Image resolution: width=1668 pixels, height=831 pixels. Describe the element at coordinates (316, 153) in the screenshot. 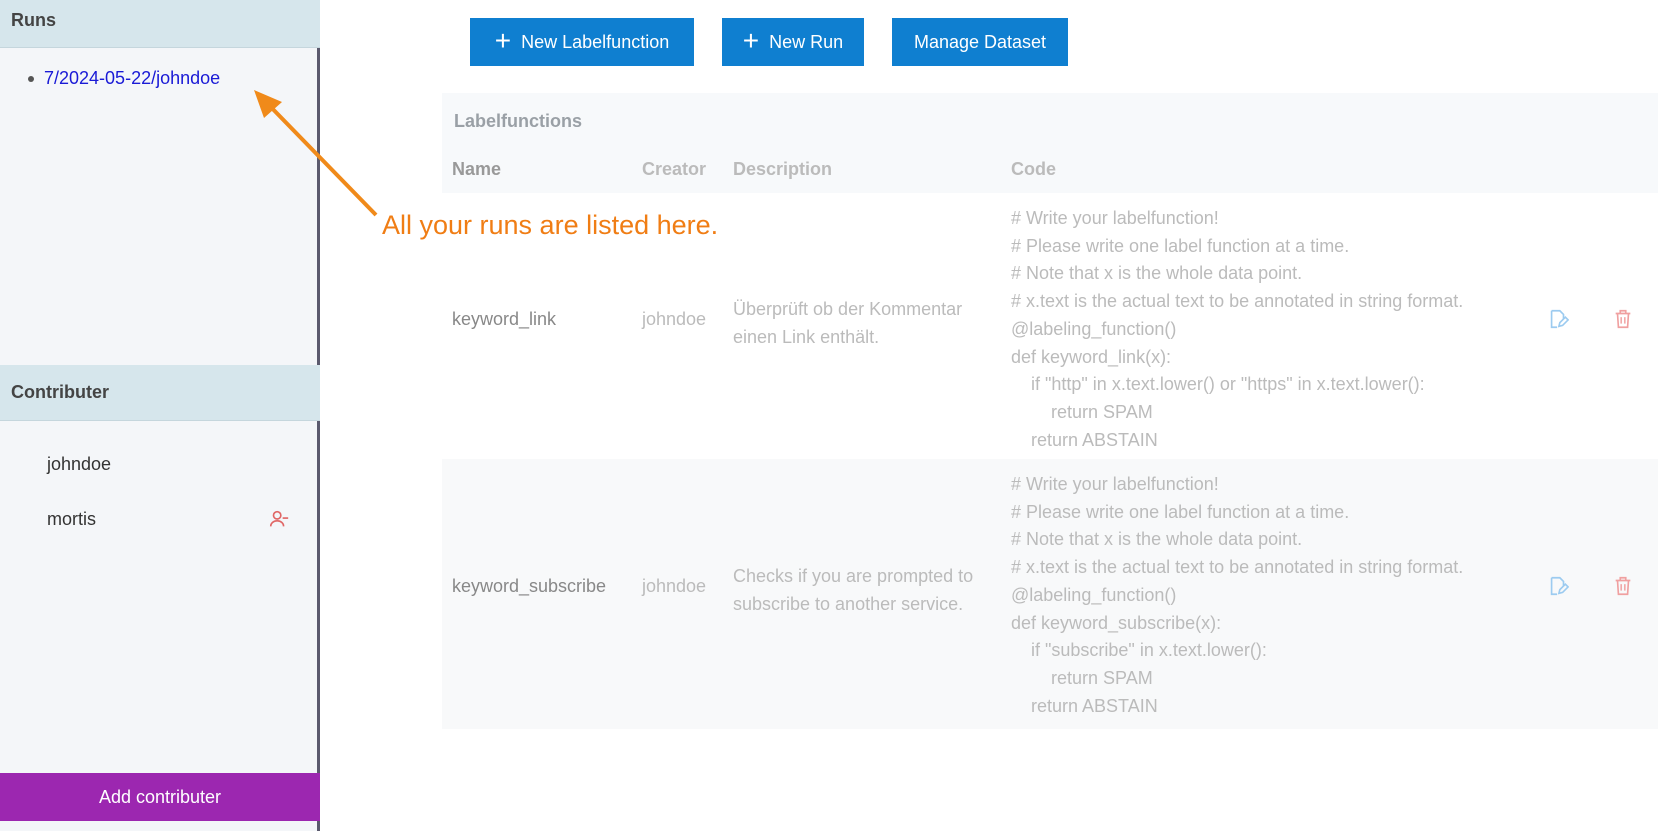

I see `annotation-arrow` at that location.